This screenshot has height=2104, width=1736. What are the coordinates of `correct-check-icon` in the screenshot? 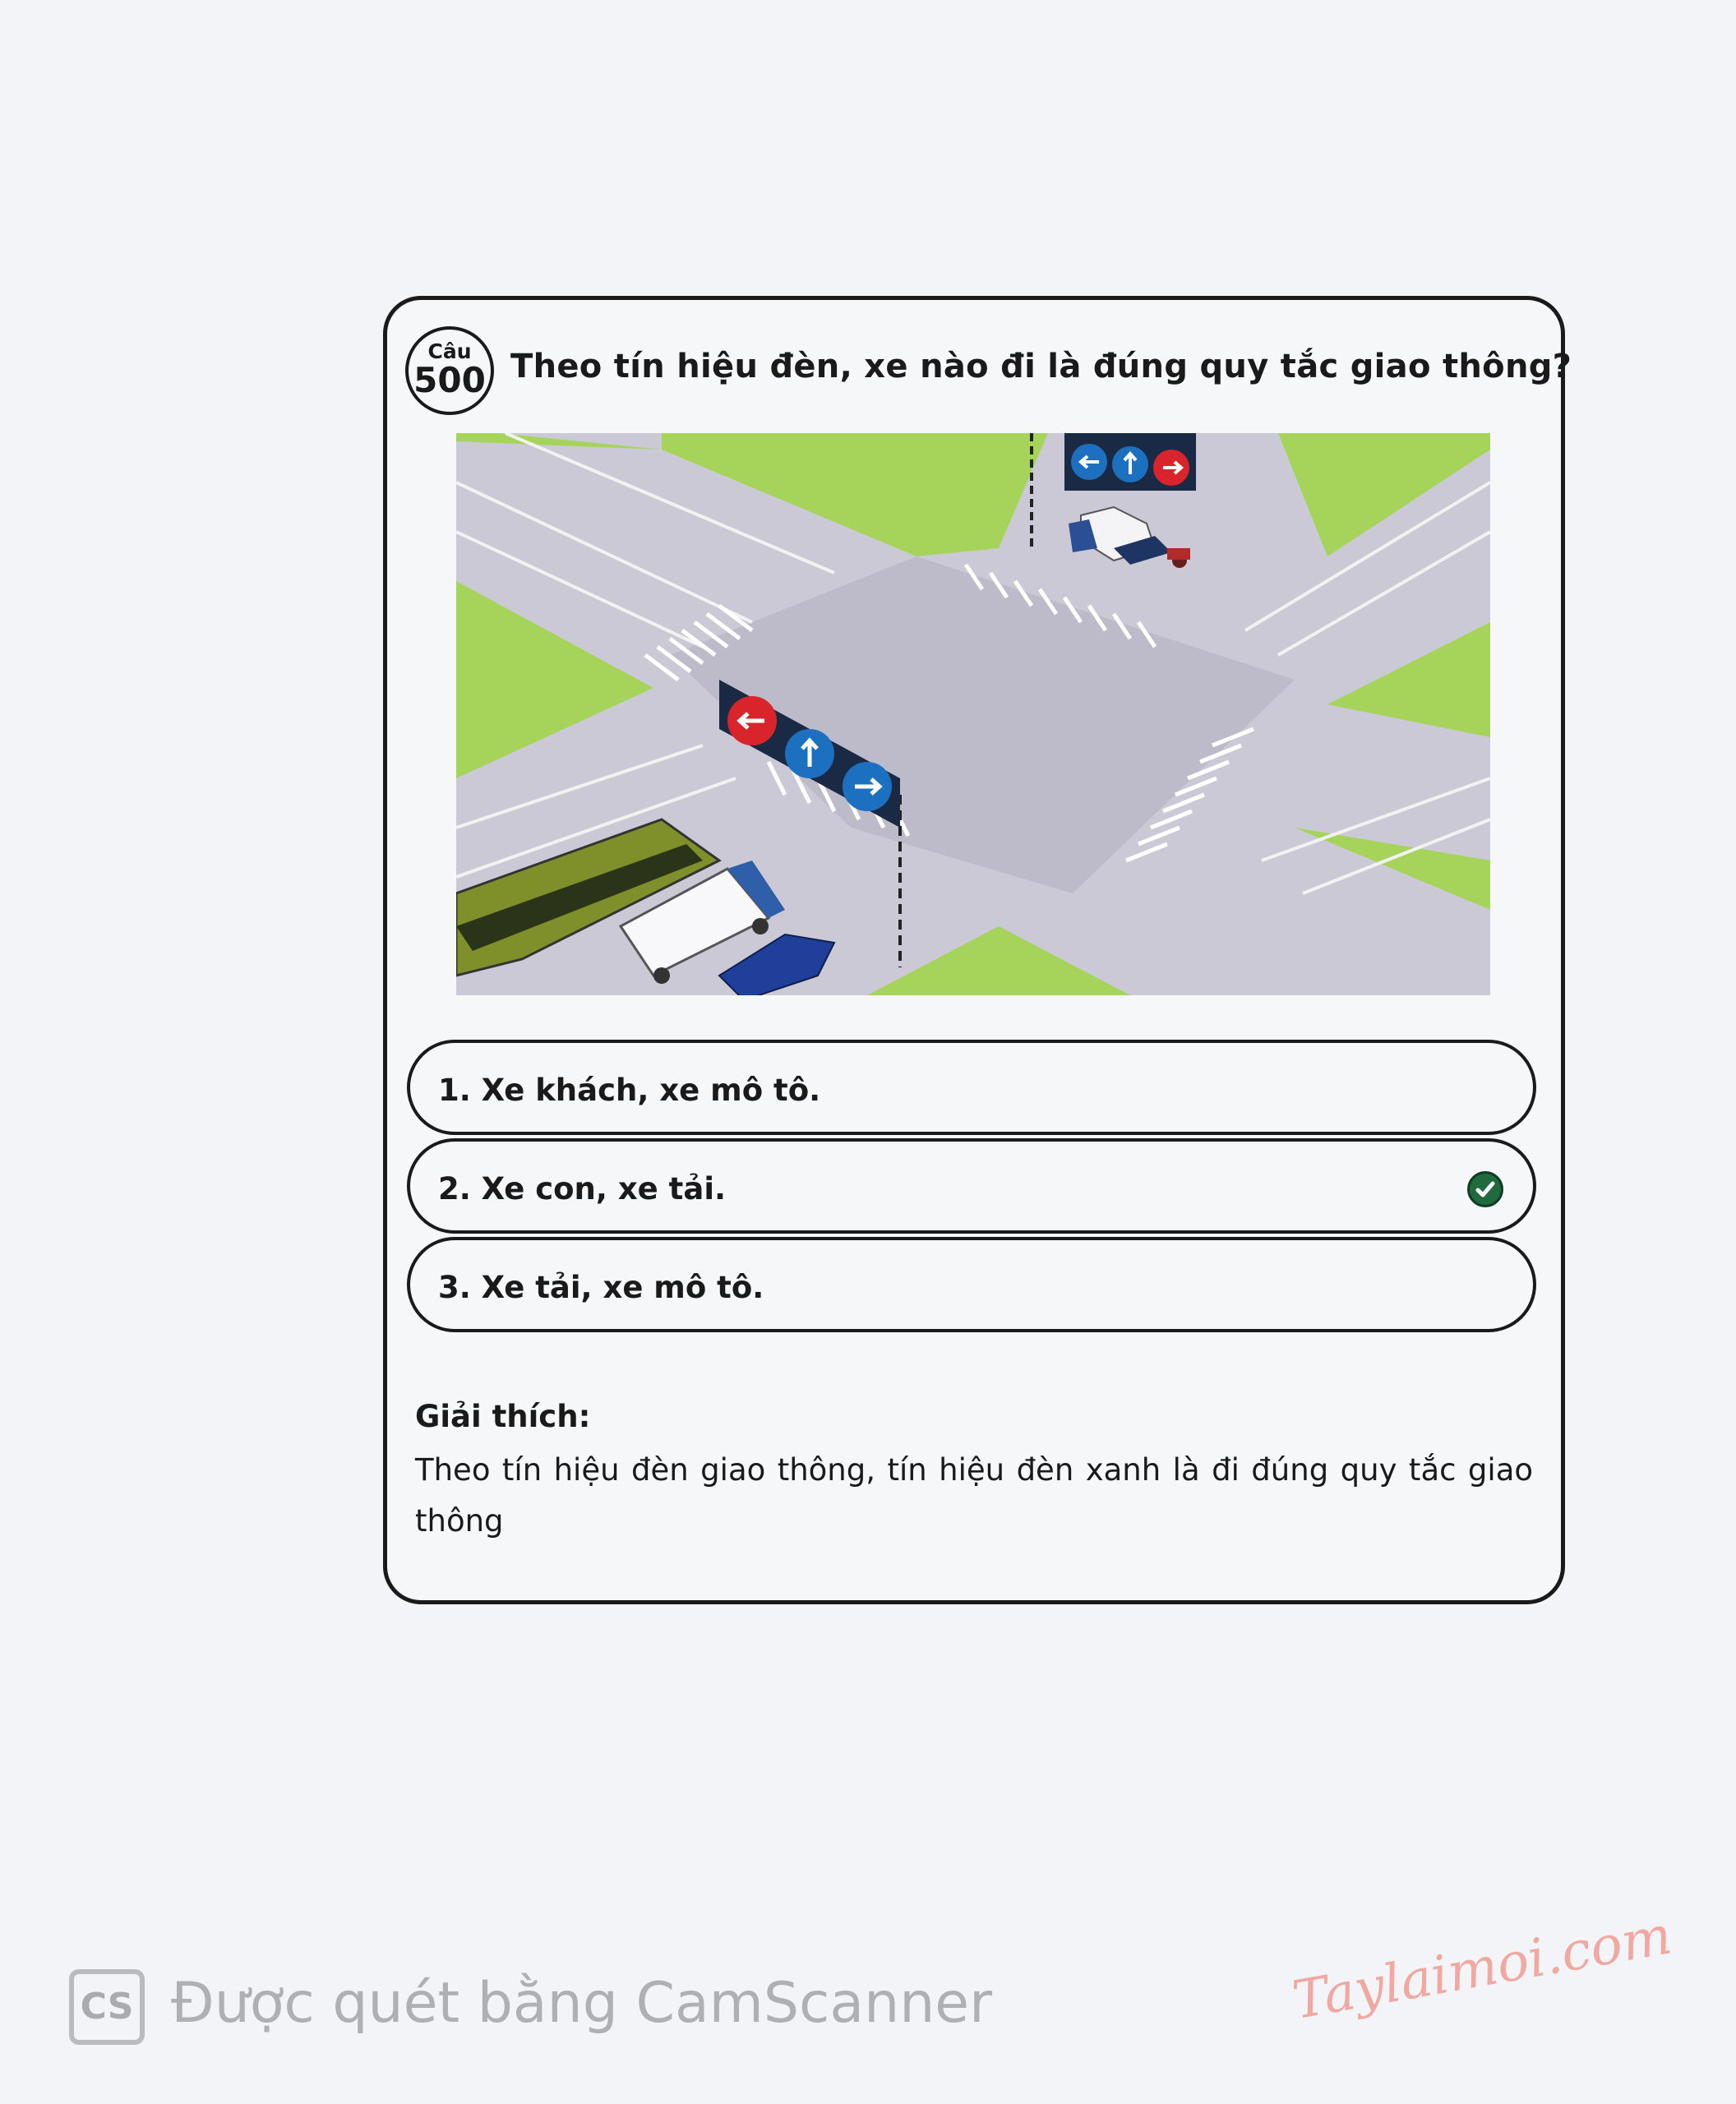 It's located at (1485, 1189).